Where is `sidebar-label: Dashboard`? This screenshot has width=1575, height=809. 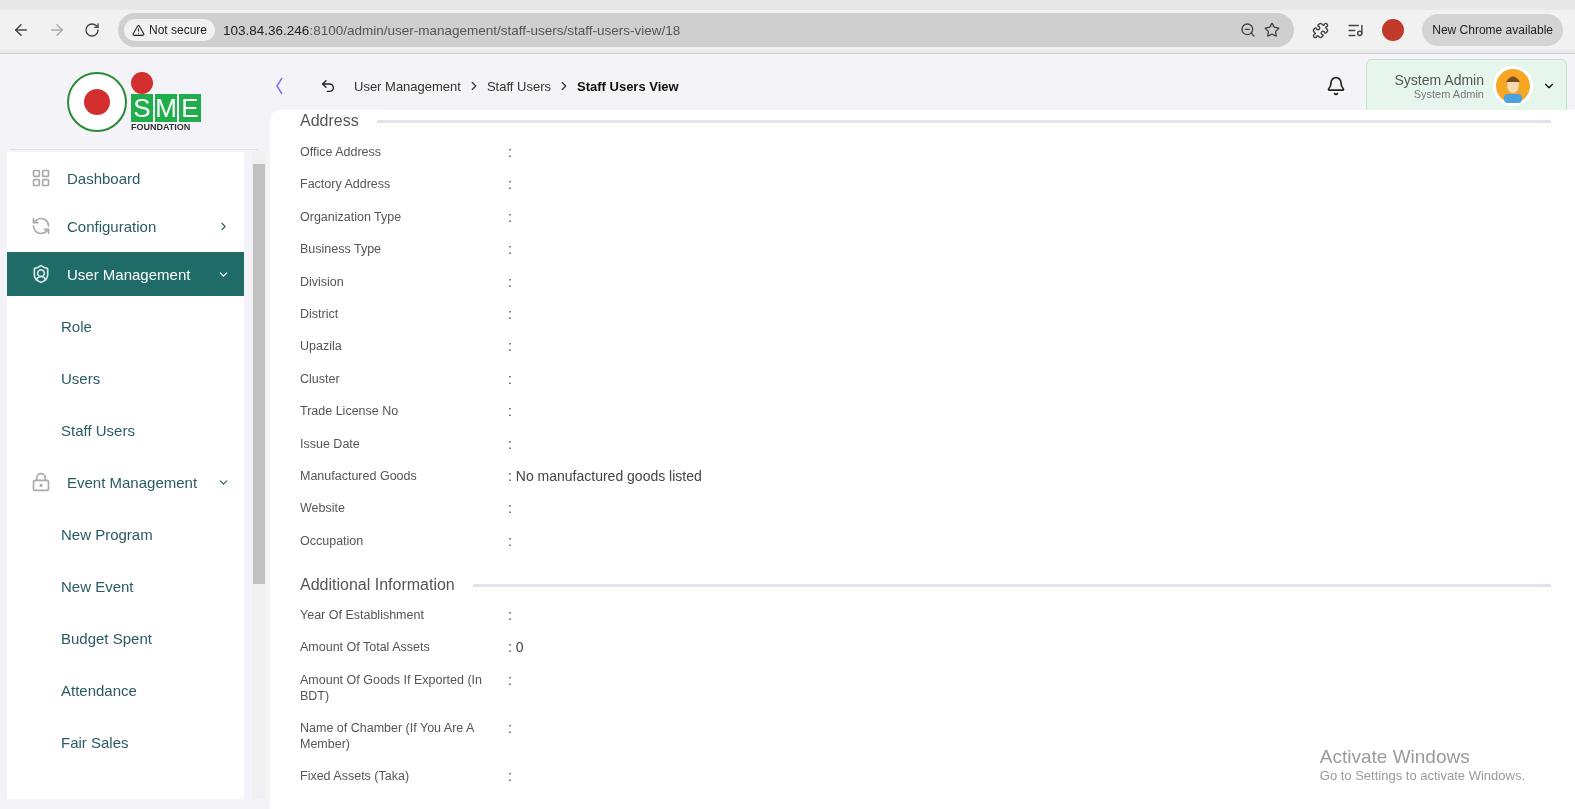 sidebar-label: Dashboard is located at coordinates (104, 178).